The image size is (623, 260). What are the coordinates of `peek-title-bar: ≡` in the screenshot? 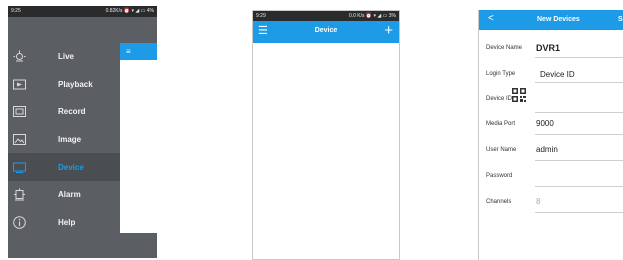 It's located at (138, 51).